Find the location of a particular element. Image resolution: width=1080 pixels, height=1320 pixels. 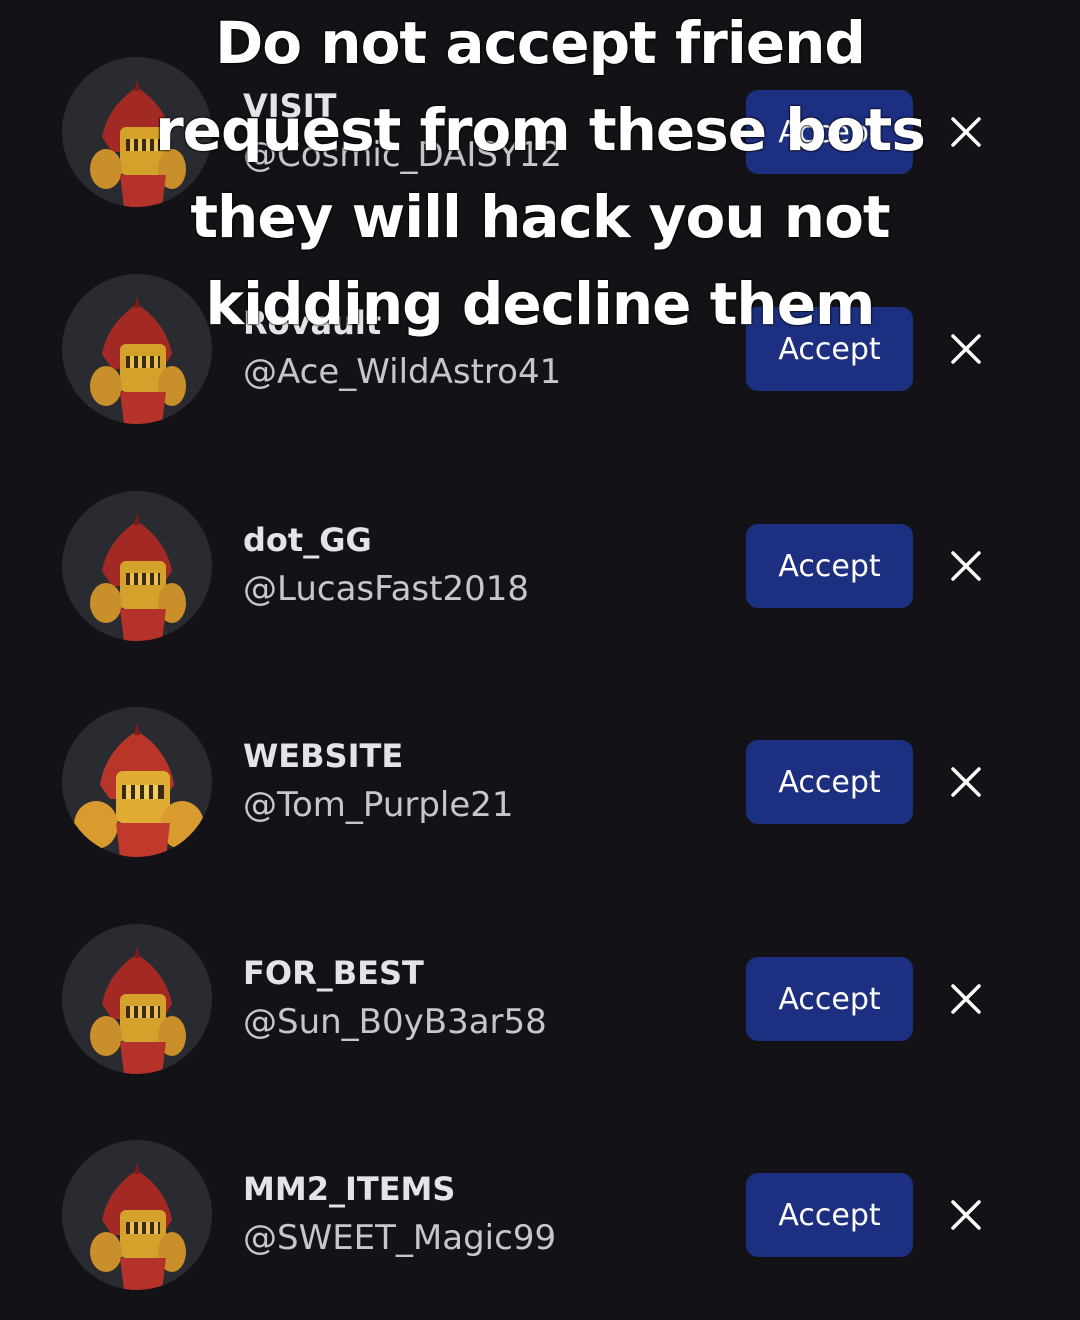

caption-line: request from these bots is located at coordinates (540, 130).